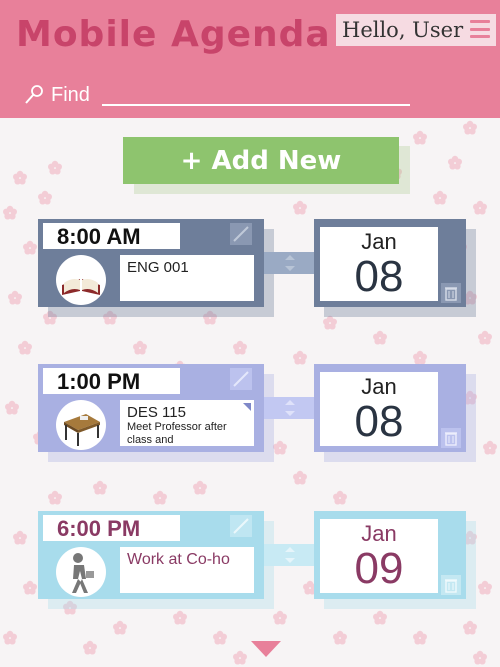  What do you see at coordinates (173, 34) in the screenshot?
I see `app-title: Mobile Agenda` at bounding box center [173, 34].